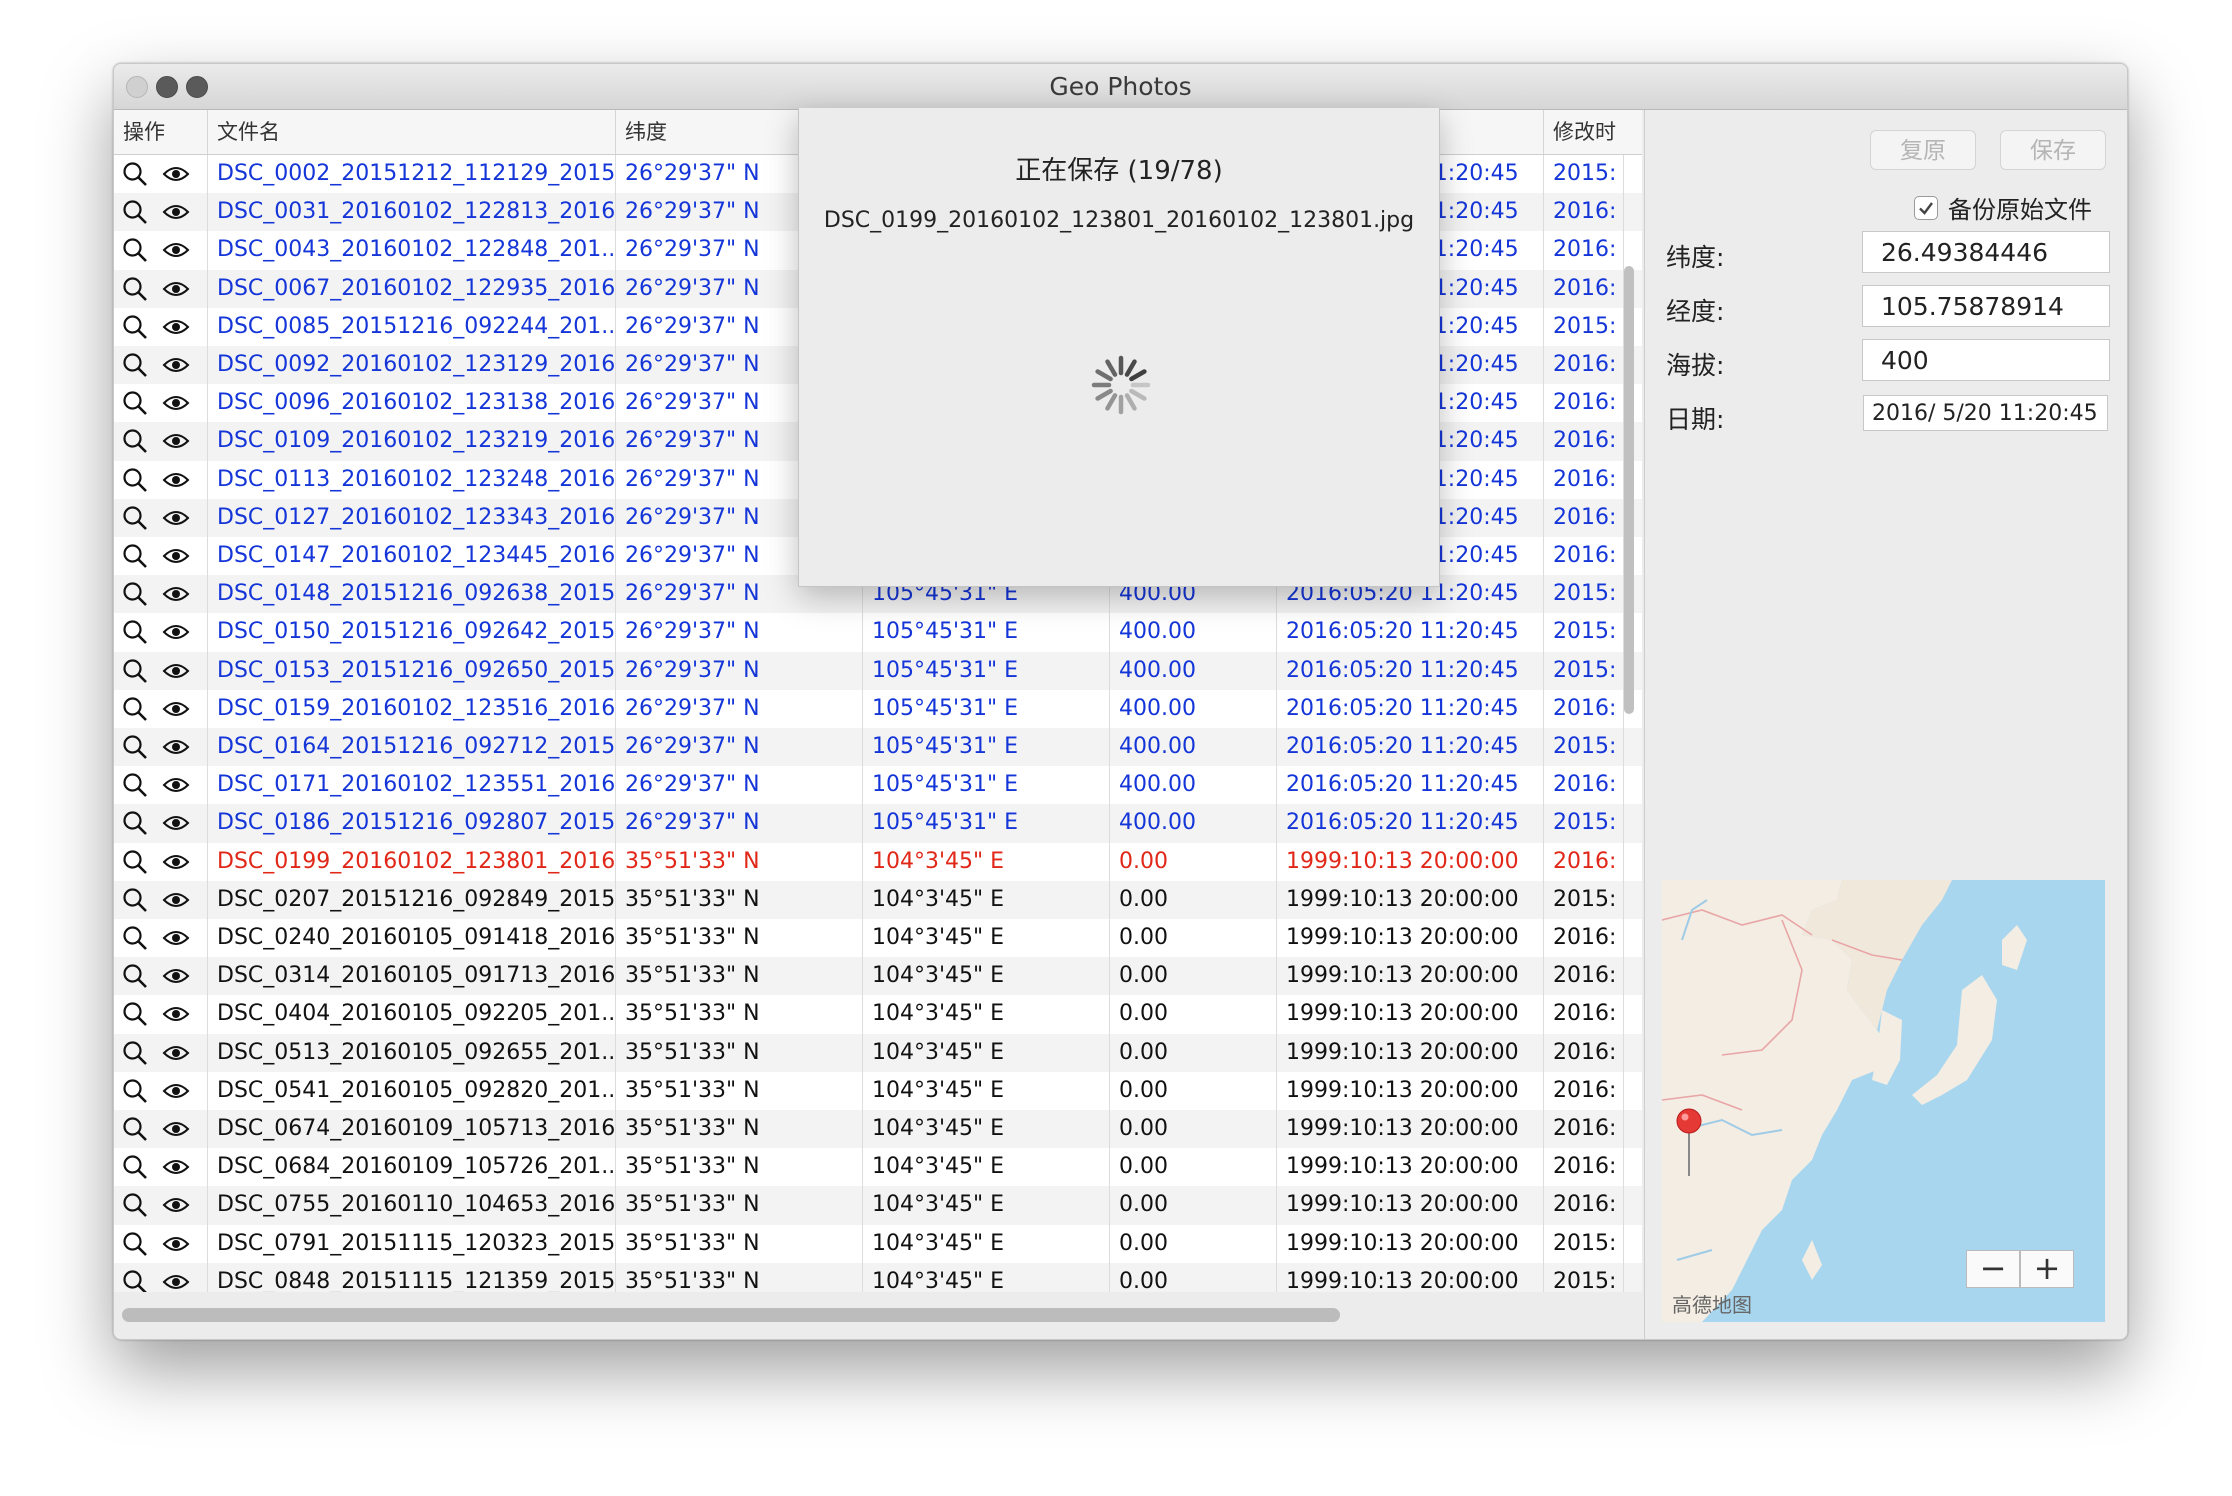 The image size is (2232, 1496). What do you see at coordinates (2047, 1269) in the screenshot?
I see `zoom-in-button: +` at bounding box center [2047, 1269].